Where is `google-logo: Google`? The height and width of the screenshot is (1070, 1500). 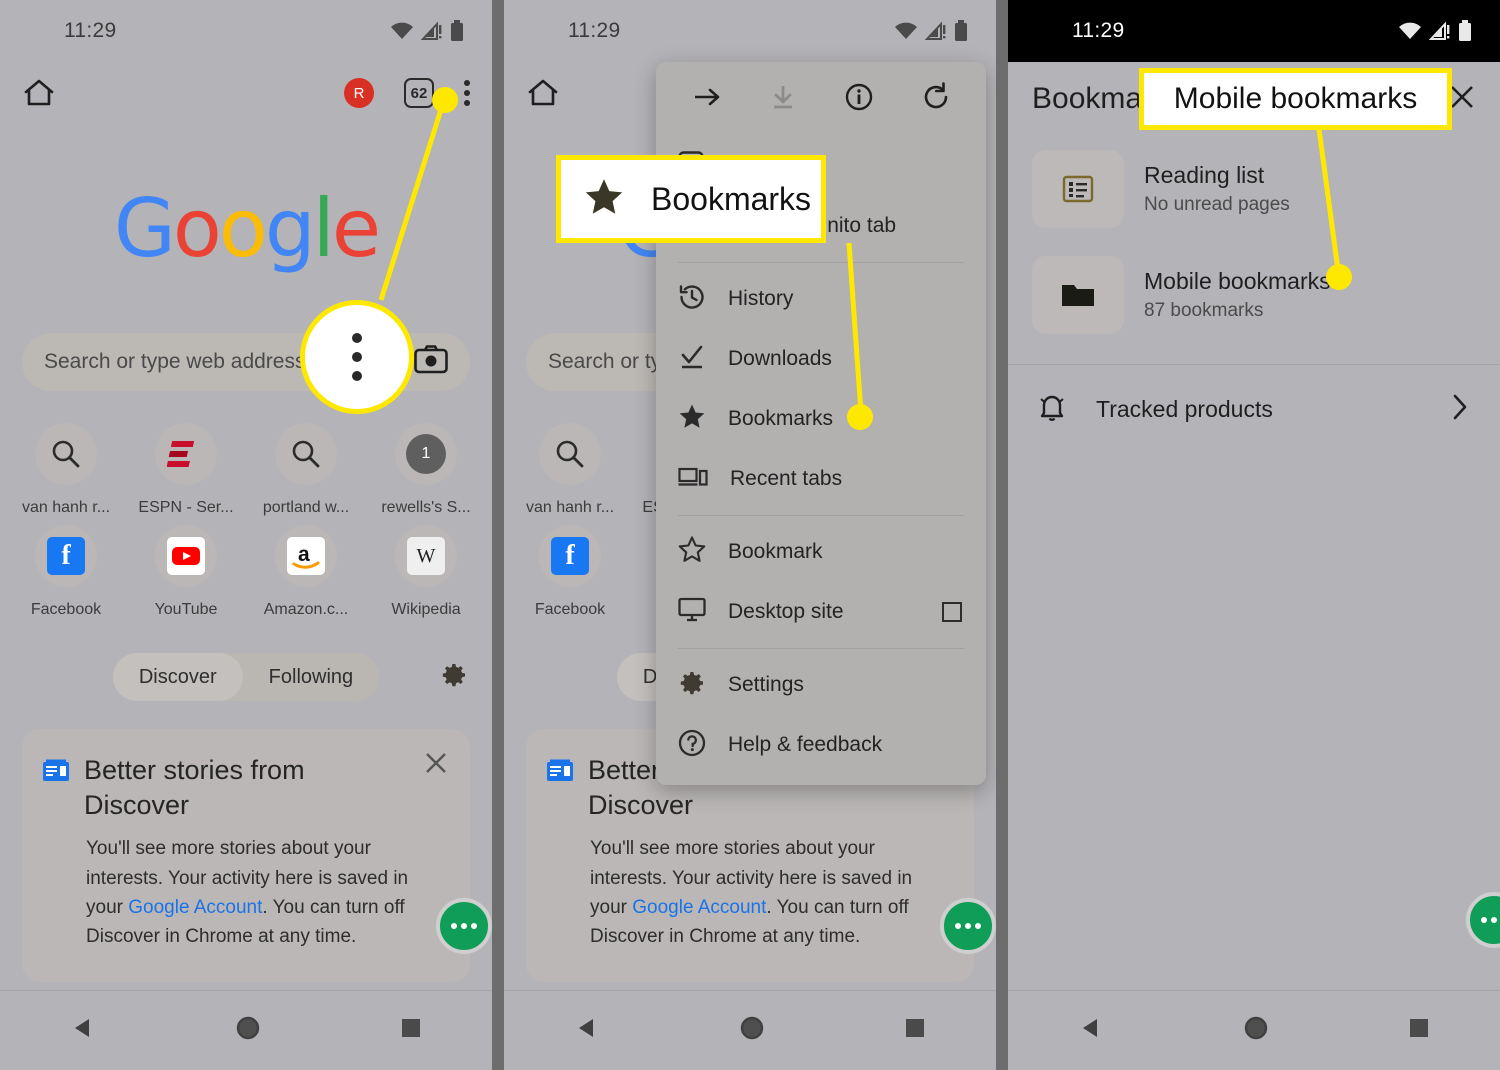 google-logo: Google is located at coordinates (246, 228).